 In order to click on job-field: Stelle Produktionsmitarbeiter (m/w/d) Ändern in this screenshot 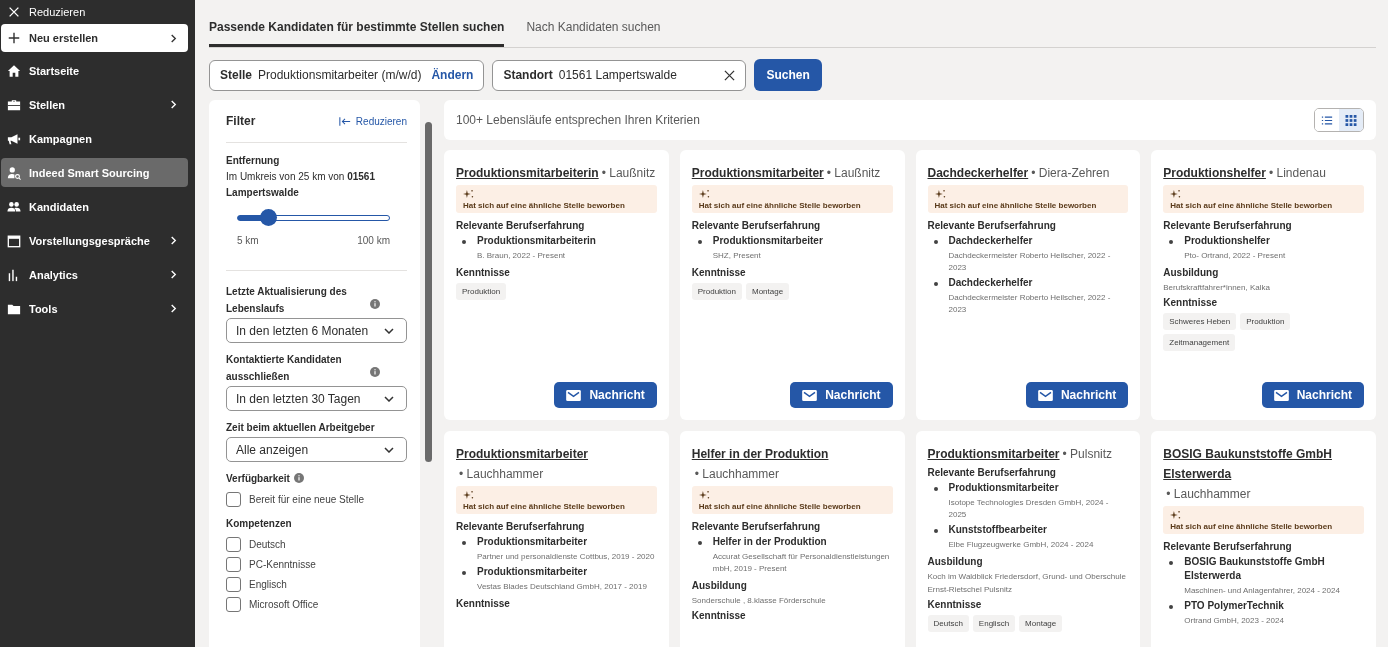, I will do `click(347, 75)`.